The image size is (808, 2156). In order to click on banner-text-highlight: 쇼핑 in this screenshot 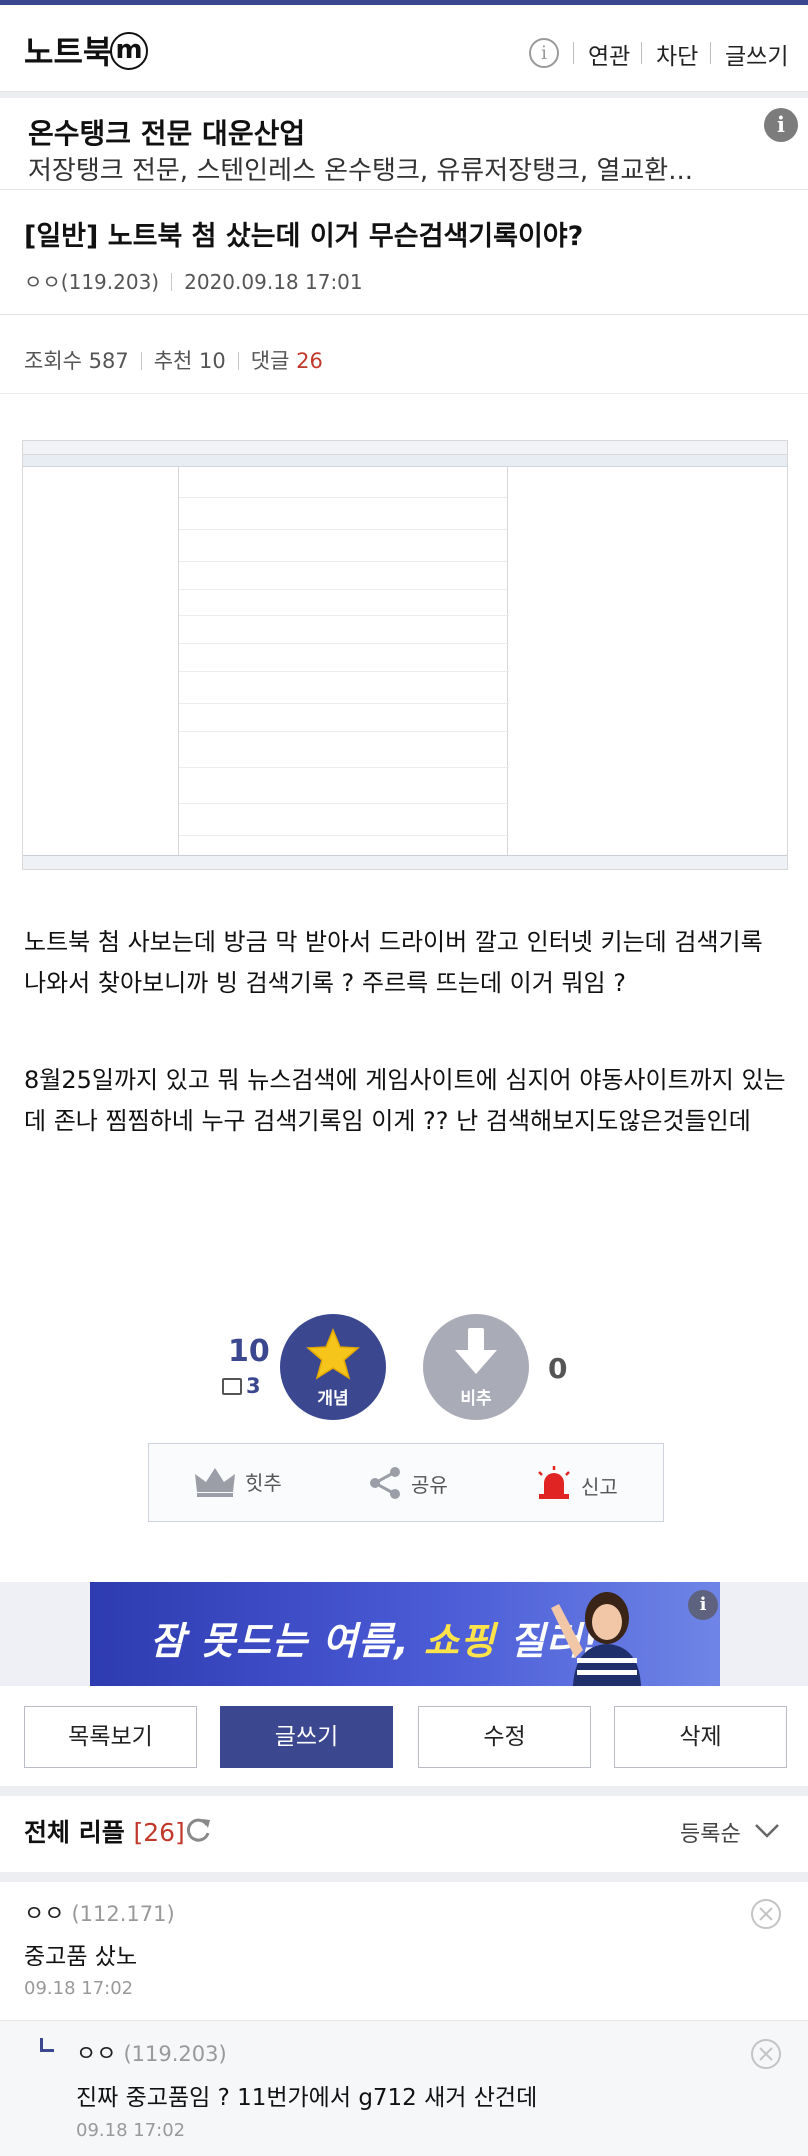, I will do `click(459, 1641)`.